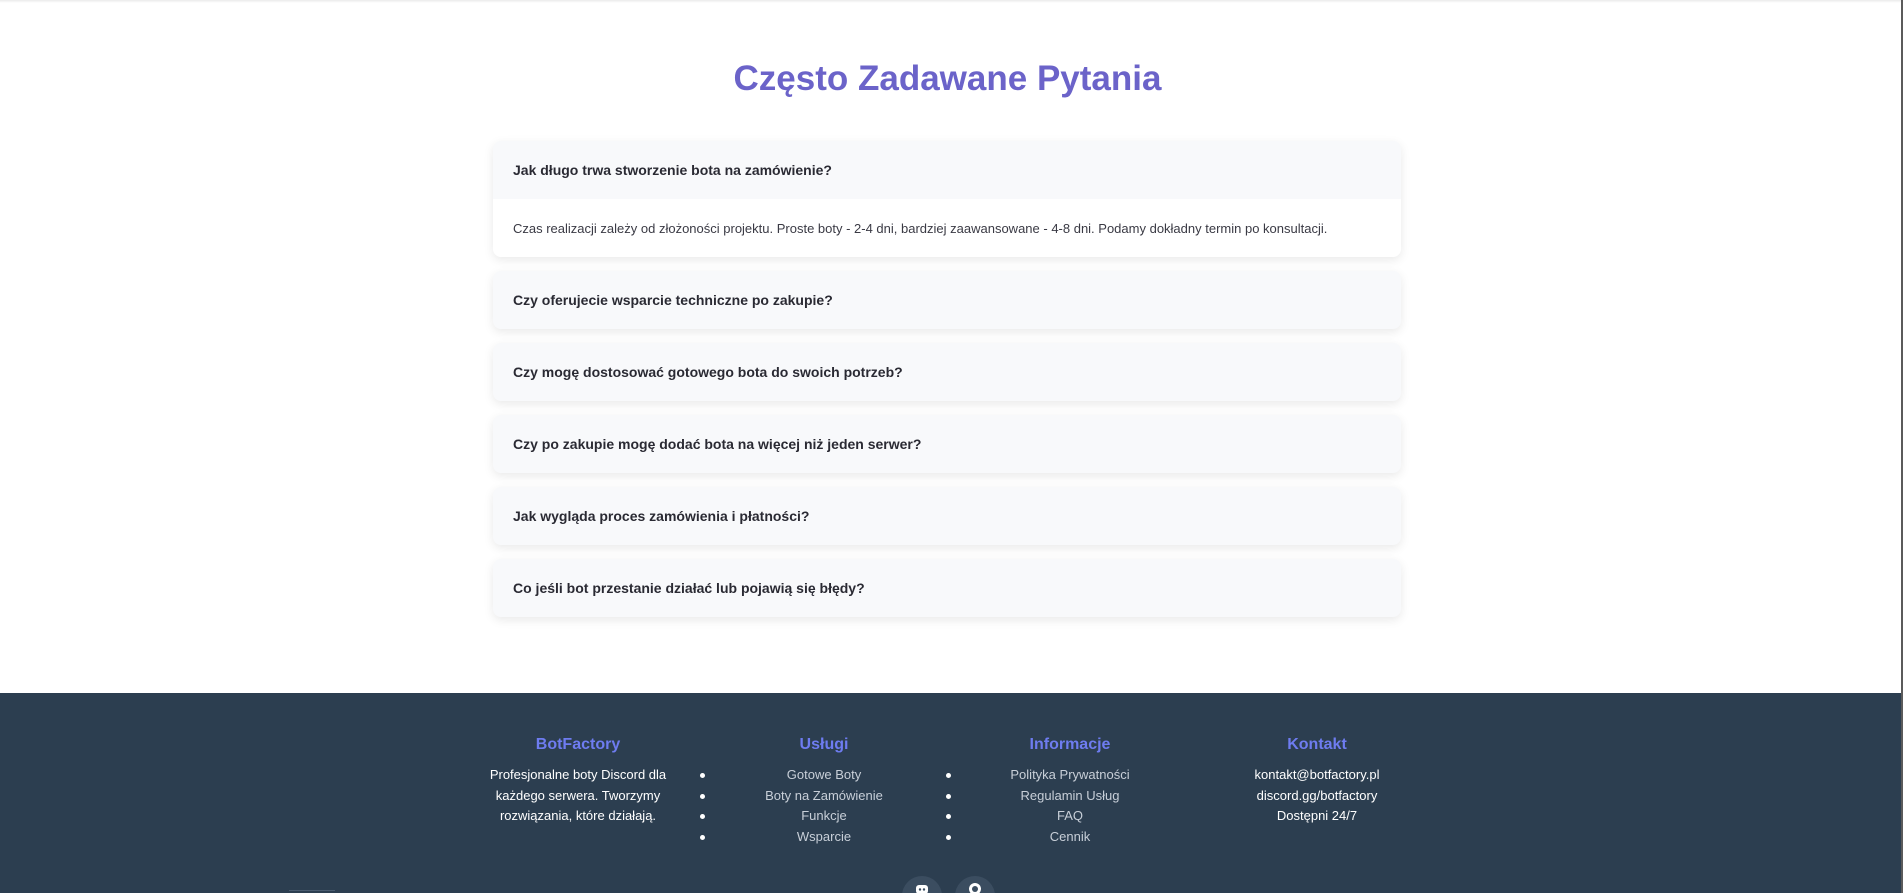 Image resolution: width=1903 pixels, height=893 pixels. What do you see at coordinates (1070, 744) in the screenshot?
I see `footer-info-heading: Informacje` at bounding box center [1070, 744].